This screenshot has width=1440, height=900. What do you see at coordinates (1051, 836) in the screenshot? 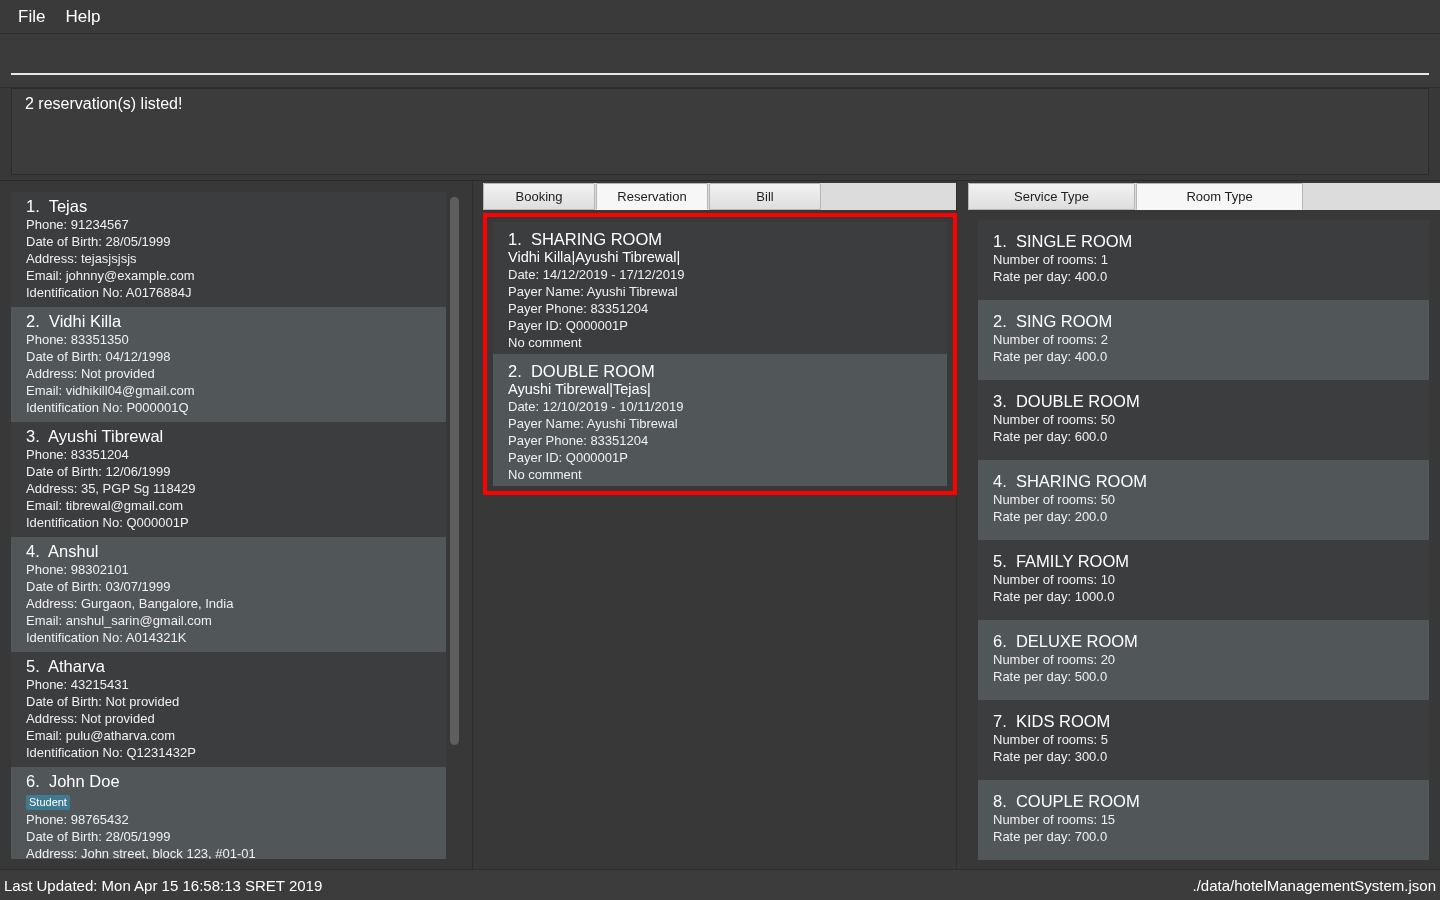
I see `room-detail: Rate per day: 700.0` at bounding box center [1051, 836].